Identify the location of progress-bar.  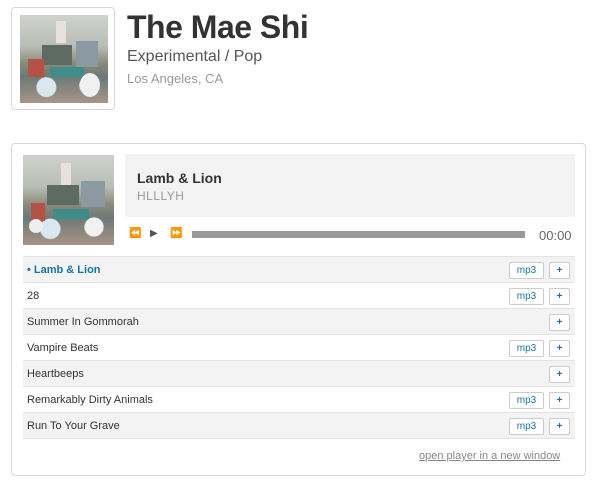
(358, 234).